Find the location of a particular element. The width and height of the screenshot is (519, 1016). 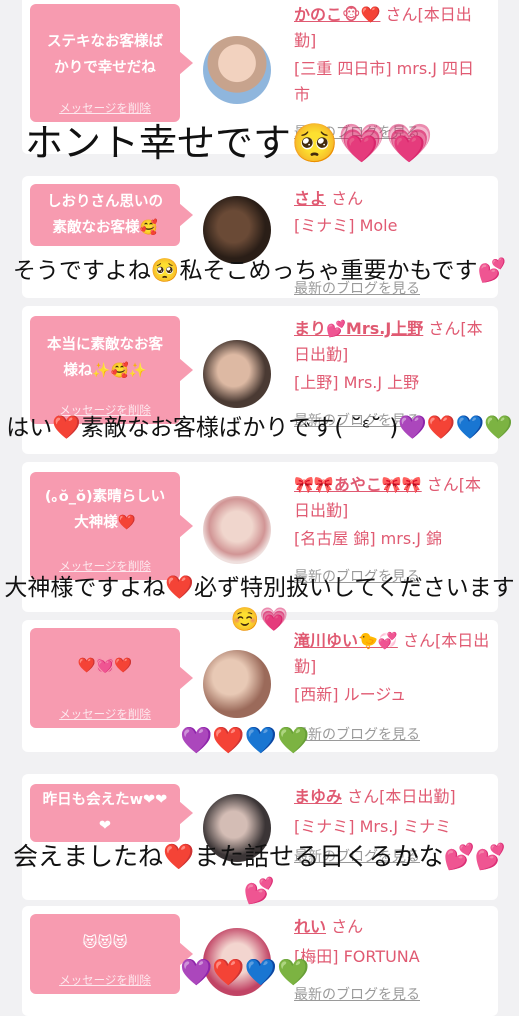

message-bubble: しおりさん思いの素敵なお客様🥰 is located at coordinates (111, 215).